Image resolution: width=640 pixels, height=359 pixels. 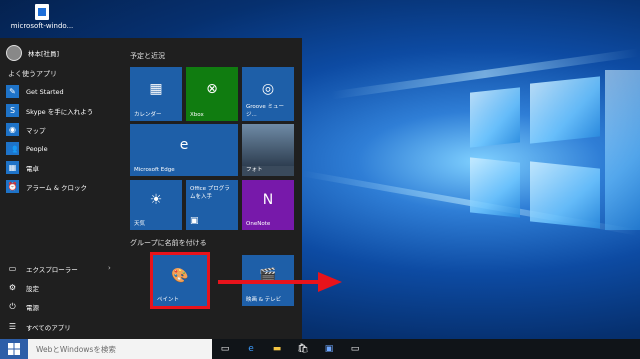 I want to click on app-get-started: ✎ Get Started, so click(x=35, y=91).